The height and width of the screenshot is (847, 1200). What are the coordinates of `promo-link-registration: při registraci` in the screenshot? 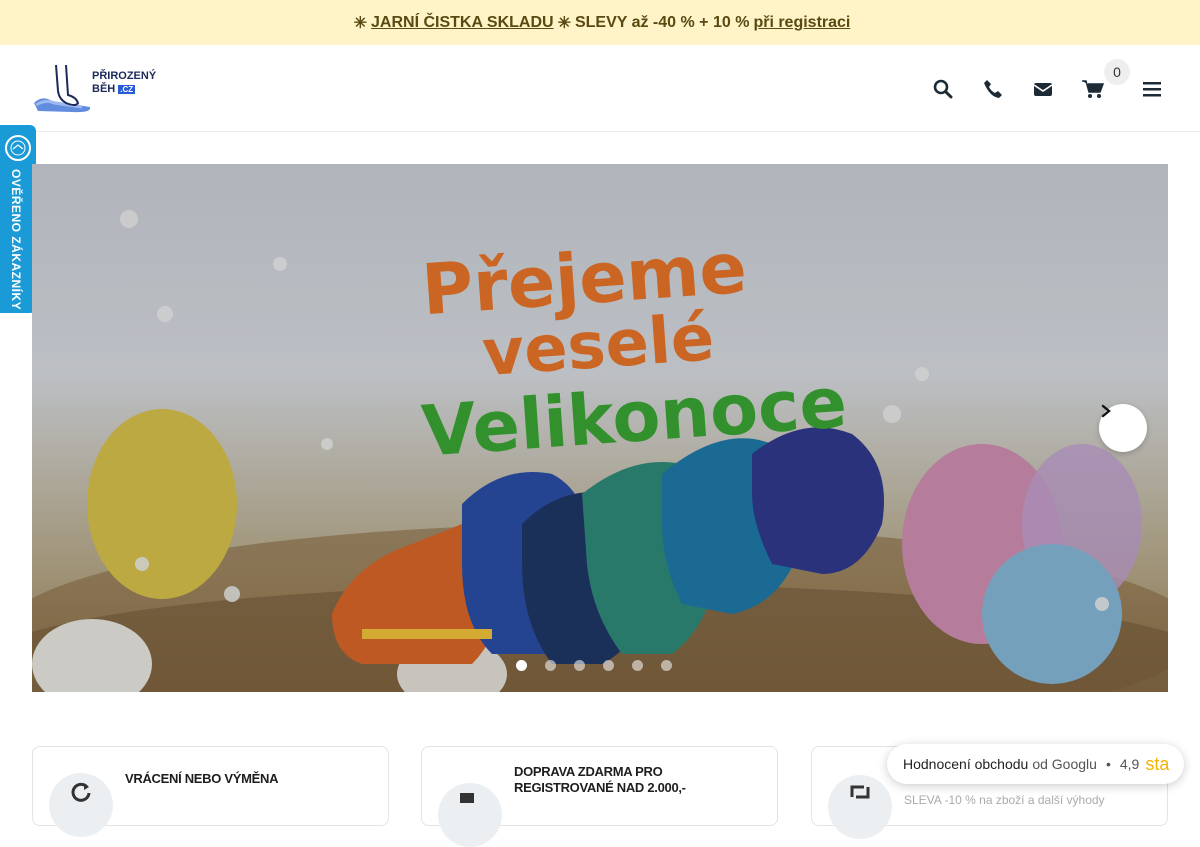 It's located at (801, 23).